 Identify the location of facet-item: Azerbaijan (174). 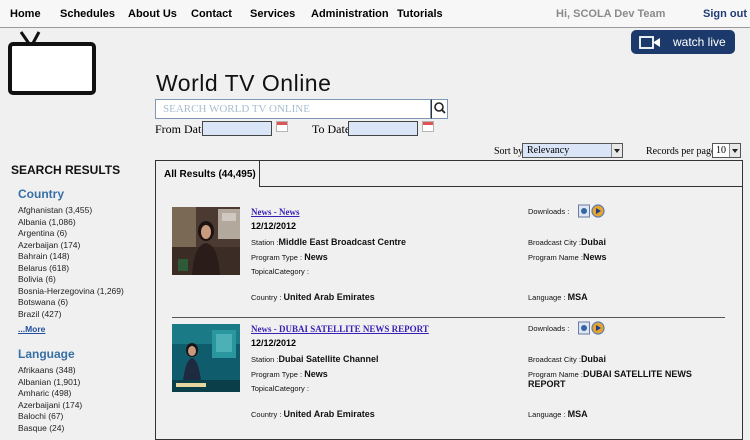
(71, 246).